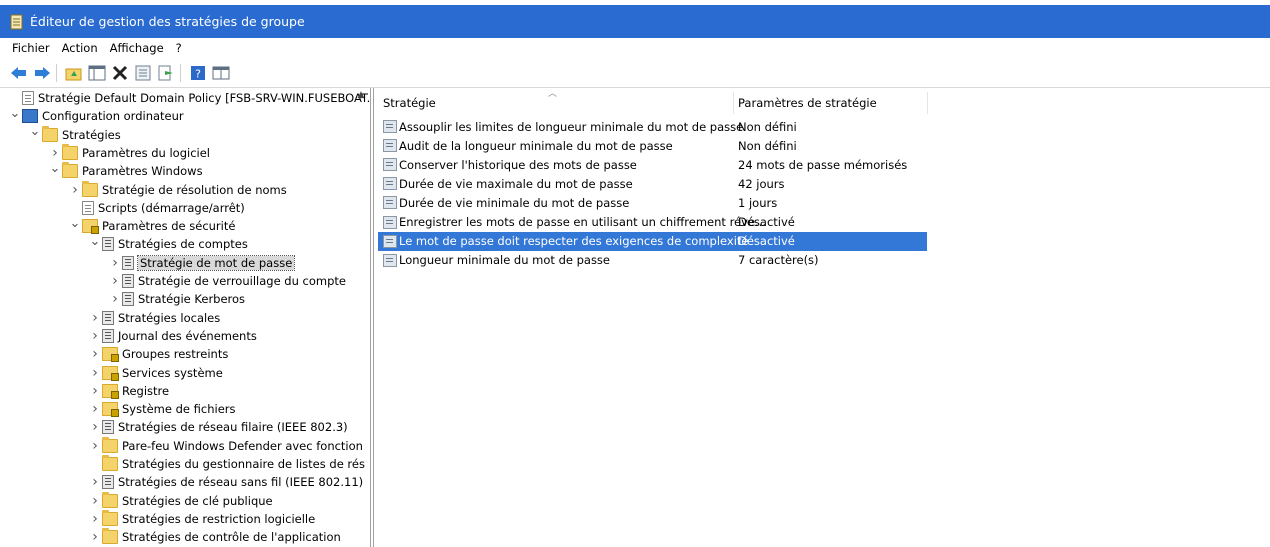  I want to click on column-header-strategie: Stratégie, so click(409, 103).